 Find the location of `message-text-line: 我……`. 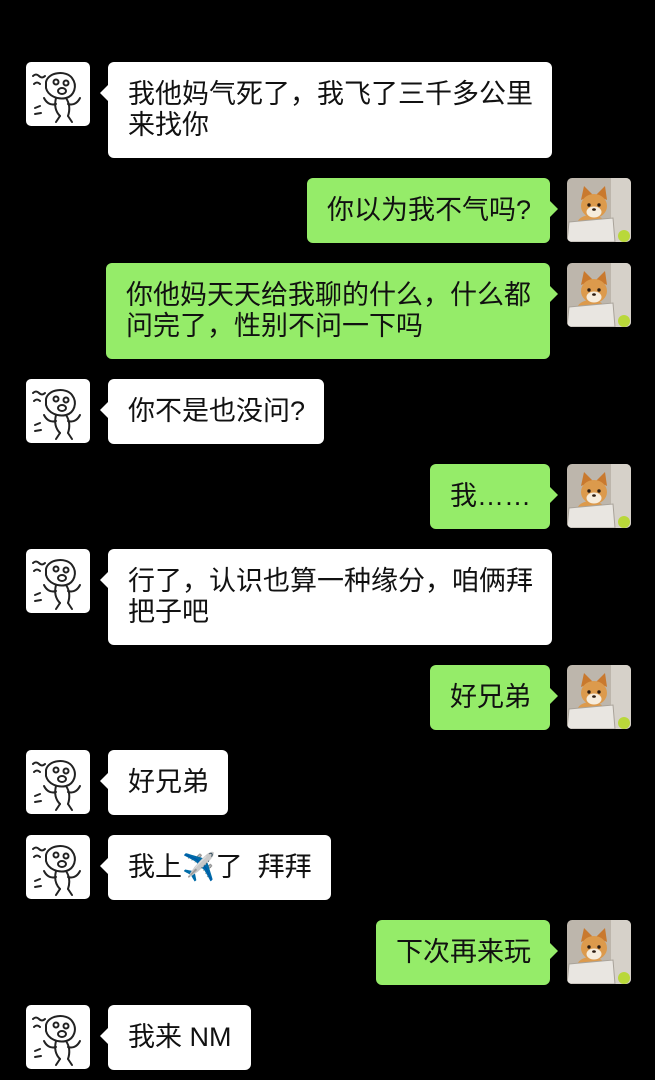

message-text-line: 我…… is located at coordinates (490, 496).